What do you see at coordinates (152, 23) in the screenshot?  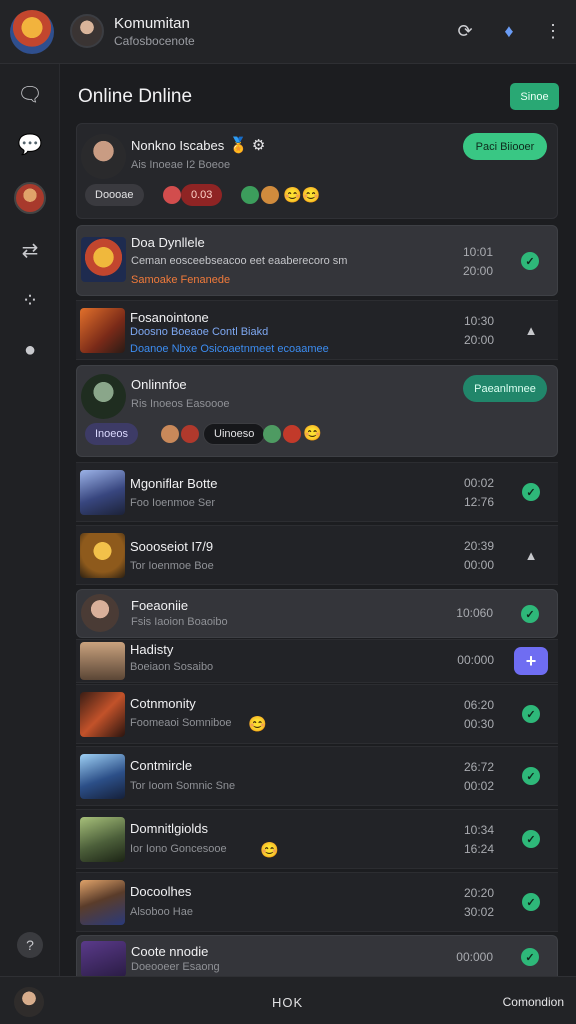 I see `app-title: Komumitan` at bounding box center [152, 23].